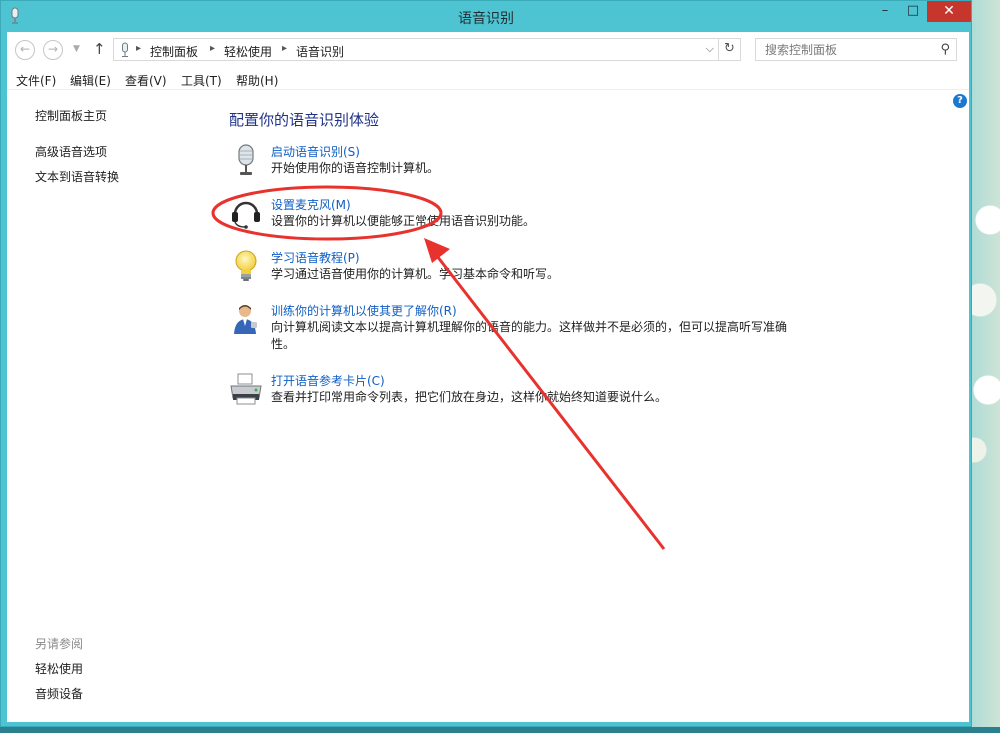  What do you see at coordinates (77, 176) in the screenshot?
I see `sidebar-text-to-speech: 文本到语音转换` at bounding box center [77, 176].